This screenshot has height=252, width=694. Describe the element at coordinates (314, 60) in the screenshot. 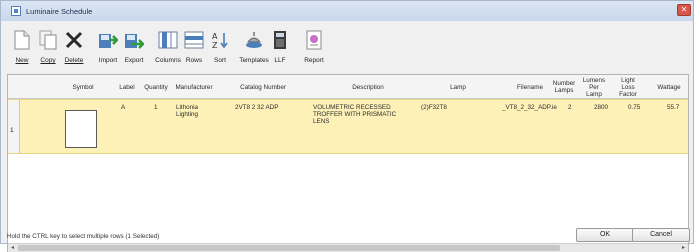

I see `report-label: Report` at that location.